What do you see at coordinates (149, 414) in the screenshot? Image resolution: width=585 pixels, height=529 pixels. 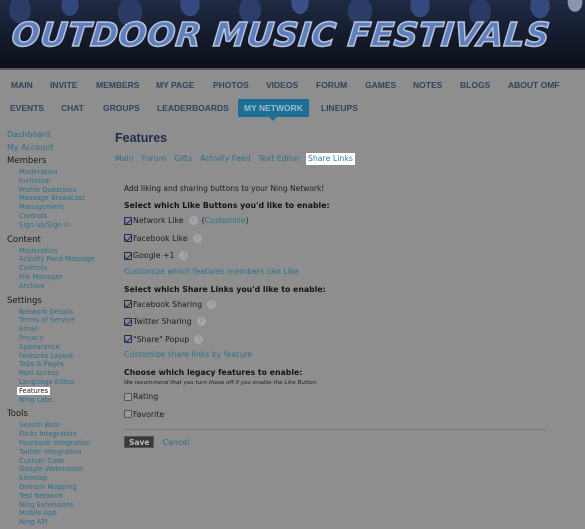 I see `favorite-label: Favorite` at bounding box center [149, 414].